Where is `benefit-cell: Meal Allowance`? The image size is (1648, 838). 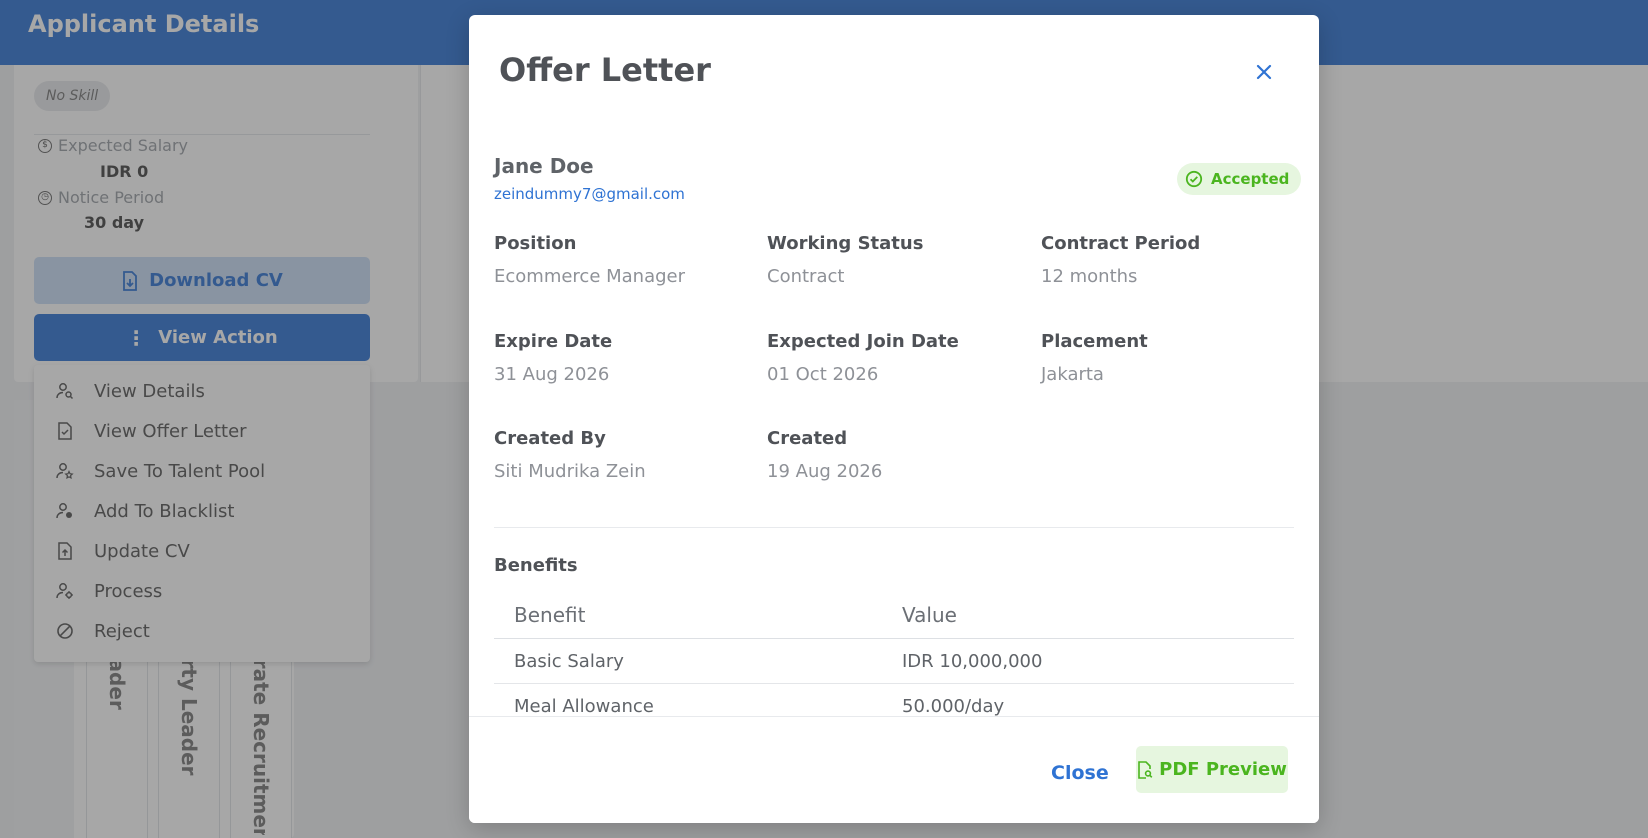 benefit-cell: Meal Allowance is located at coordinates (584, 706).